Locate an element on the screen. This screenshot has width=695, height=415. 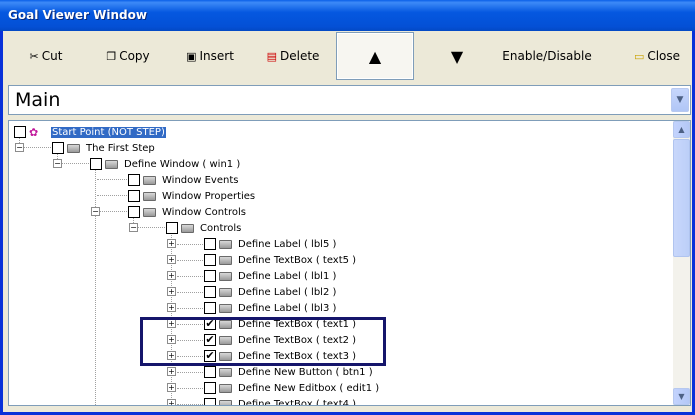
tree-node-define-window: Define Window ( win1 ) is located at coordinates (165, 164).